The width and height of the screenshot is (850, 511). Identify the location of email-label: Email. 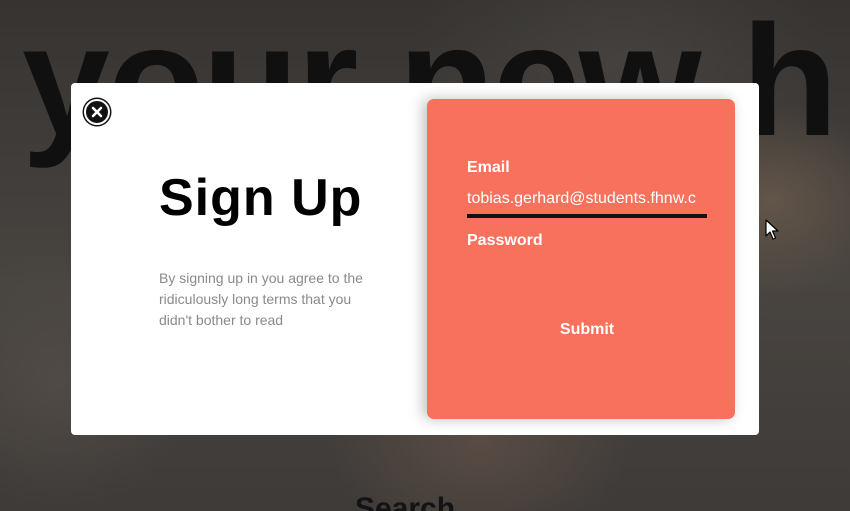
(488, 167).